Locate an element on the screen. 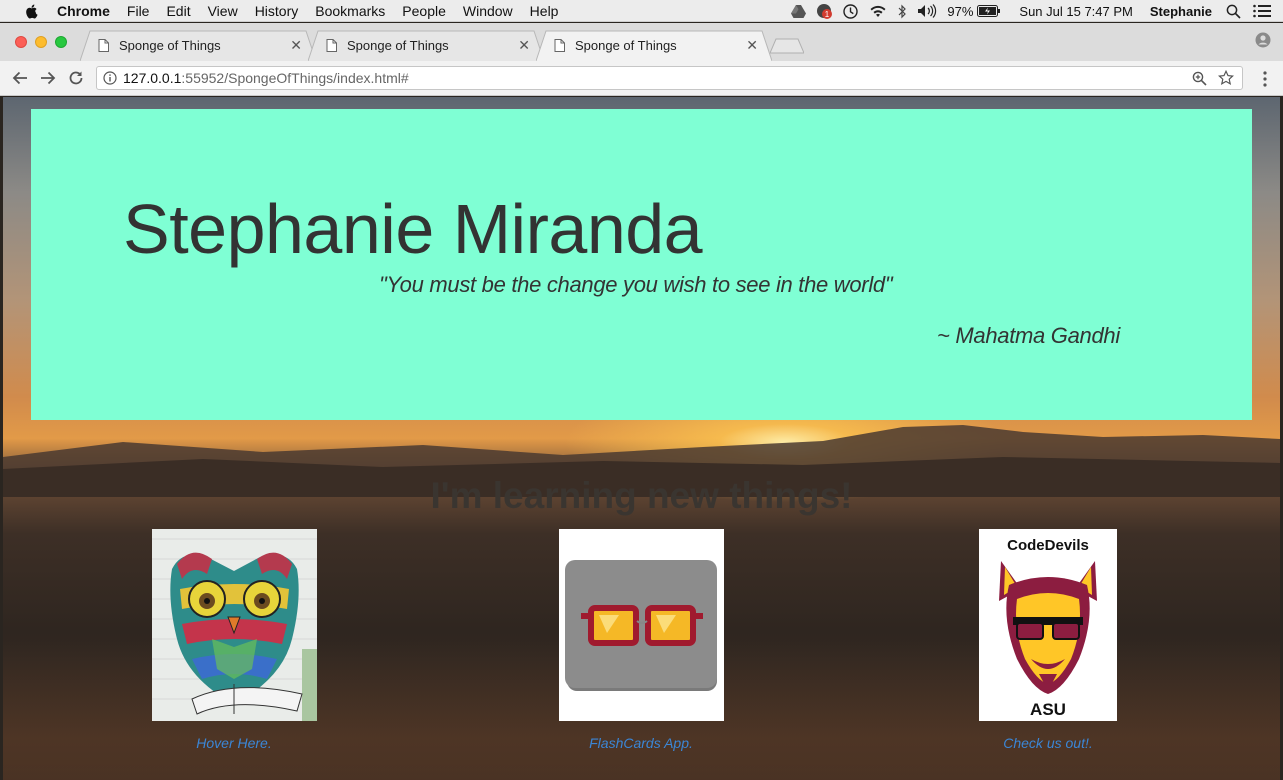 Image resolution: width=1283 pixels, height=780 pixels. menu-help: Help is located at coordinates (544, 11).